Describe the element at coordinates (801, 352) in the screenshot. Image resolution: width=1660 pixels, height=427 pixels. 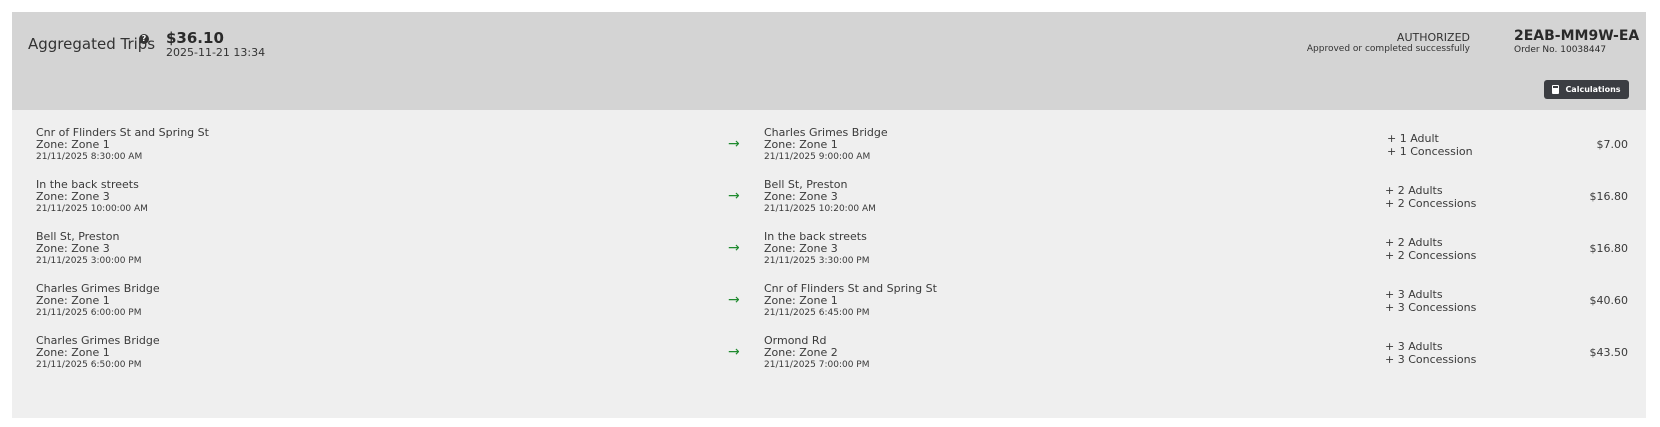
I see `destination-zone: Zone: Zone 2` at that location.